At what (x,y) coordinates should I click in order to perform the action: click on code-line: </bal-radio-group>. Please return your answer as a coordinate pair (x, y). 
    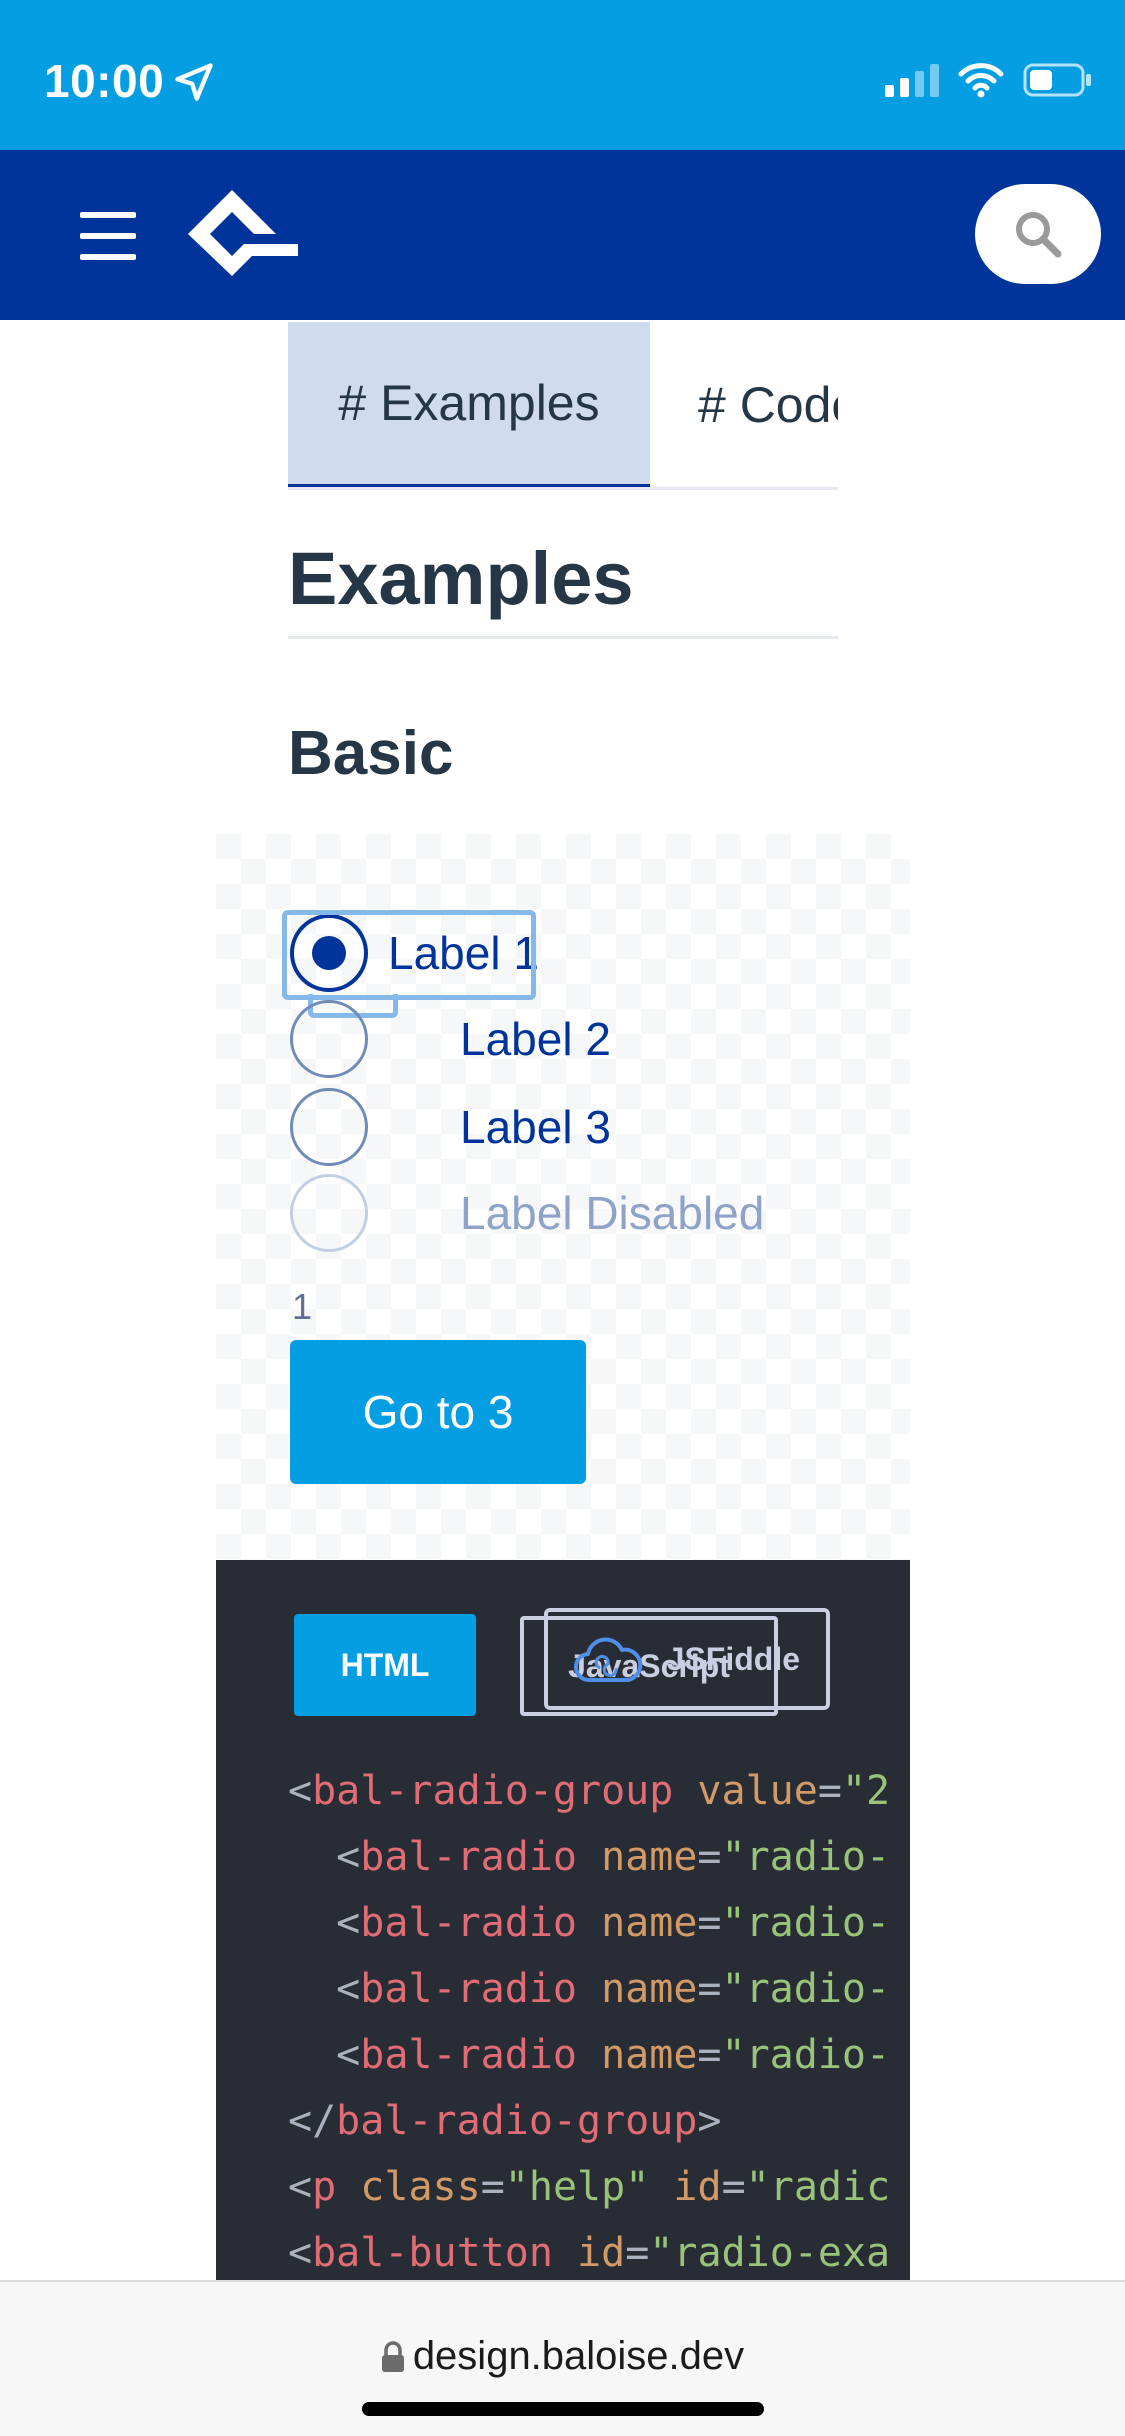
    Looking at the image, I should click on (589, 2121).